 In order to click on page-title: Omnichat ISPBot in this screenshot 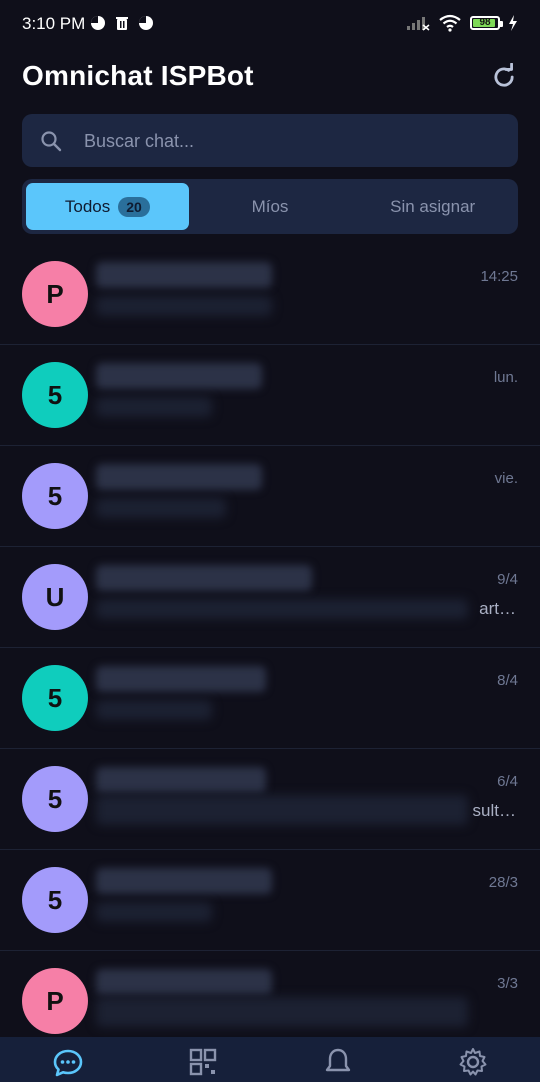, I will do `click(138, 75)`.